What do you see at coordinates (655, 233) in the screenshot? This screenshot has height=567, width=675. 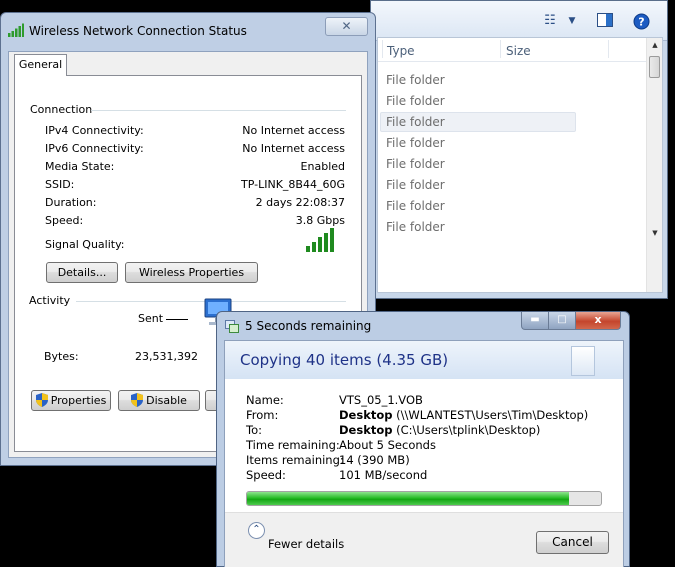 I see `scroll-down-icon: ▼` at bounding box center [655, 233].